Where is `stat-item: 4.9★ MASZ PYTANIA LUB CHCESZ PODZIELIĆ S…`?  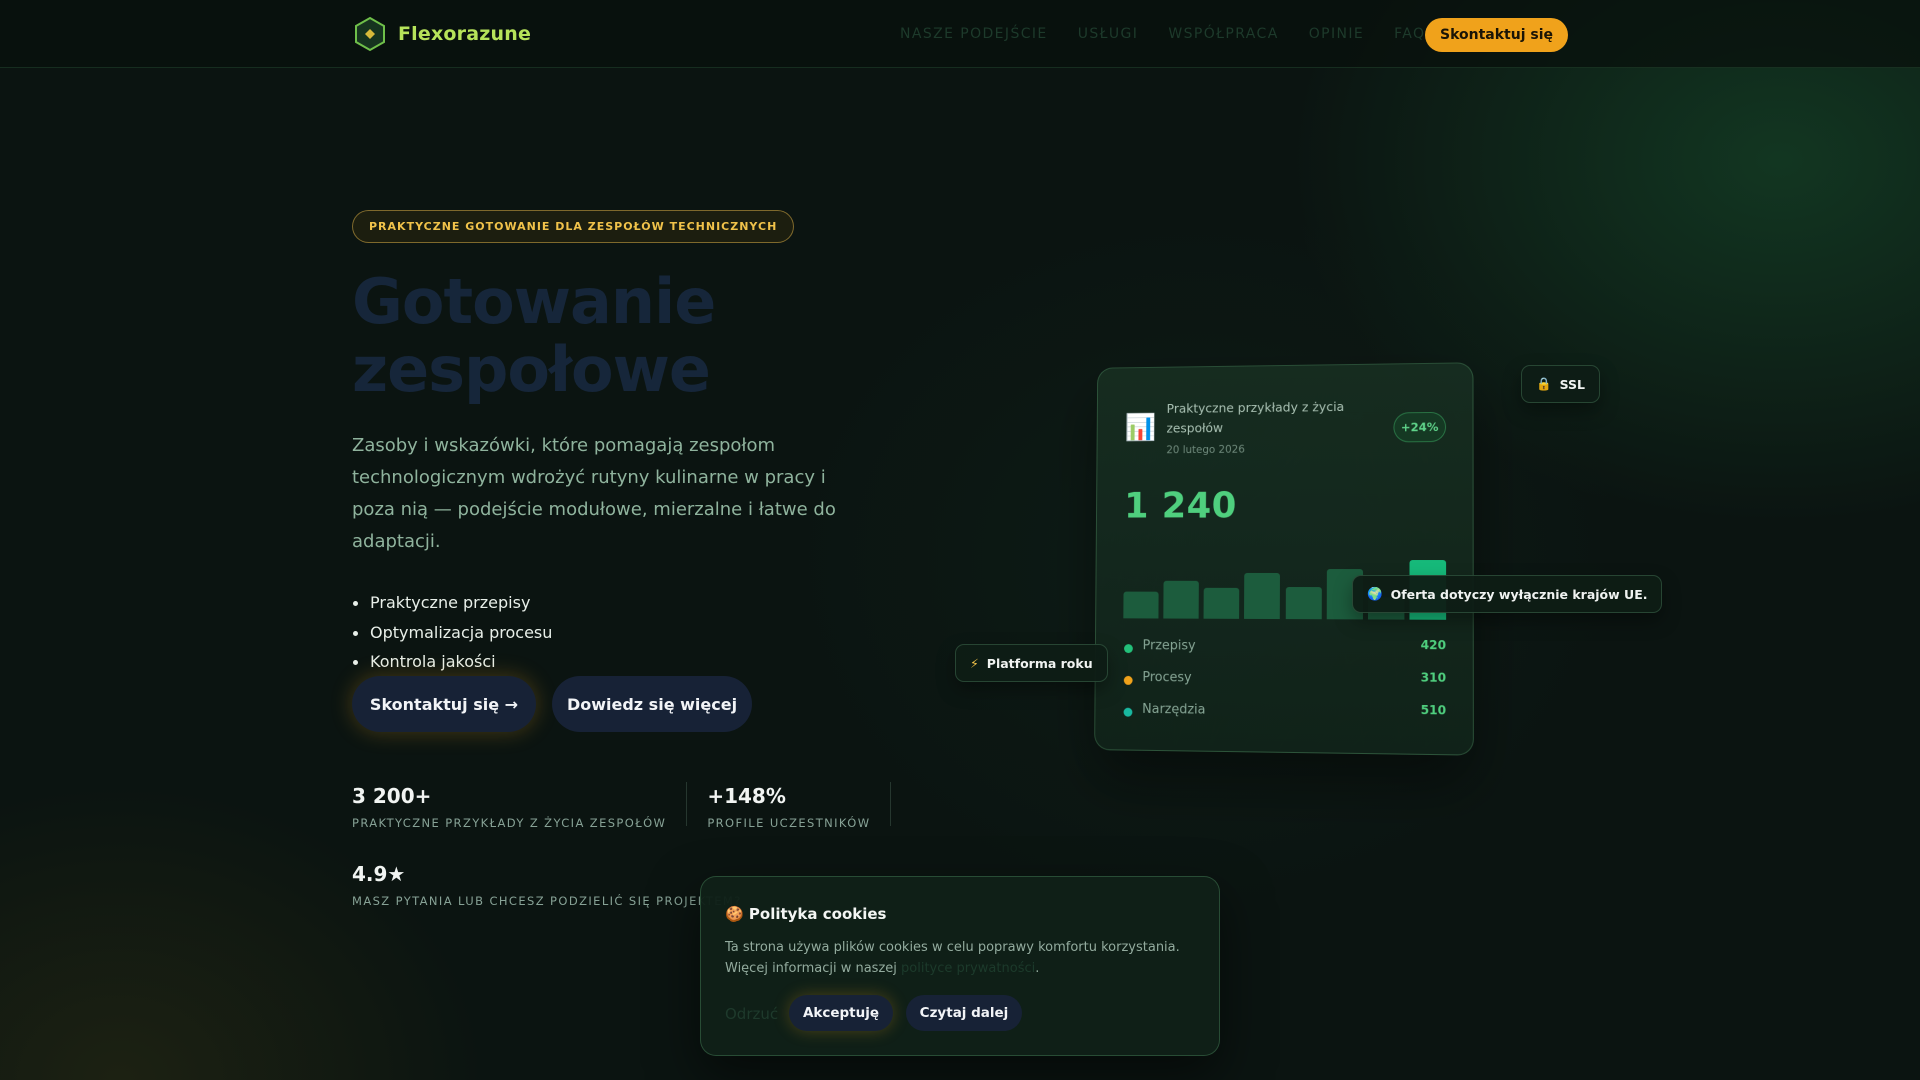 stat-item: 4.9★ MASZ PYTANIA LUB CHCESZ PODZIELIĆ S… is located at coordinates (547, 884).